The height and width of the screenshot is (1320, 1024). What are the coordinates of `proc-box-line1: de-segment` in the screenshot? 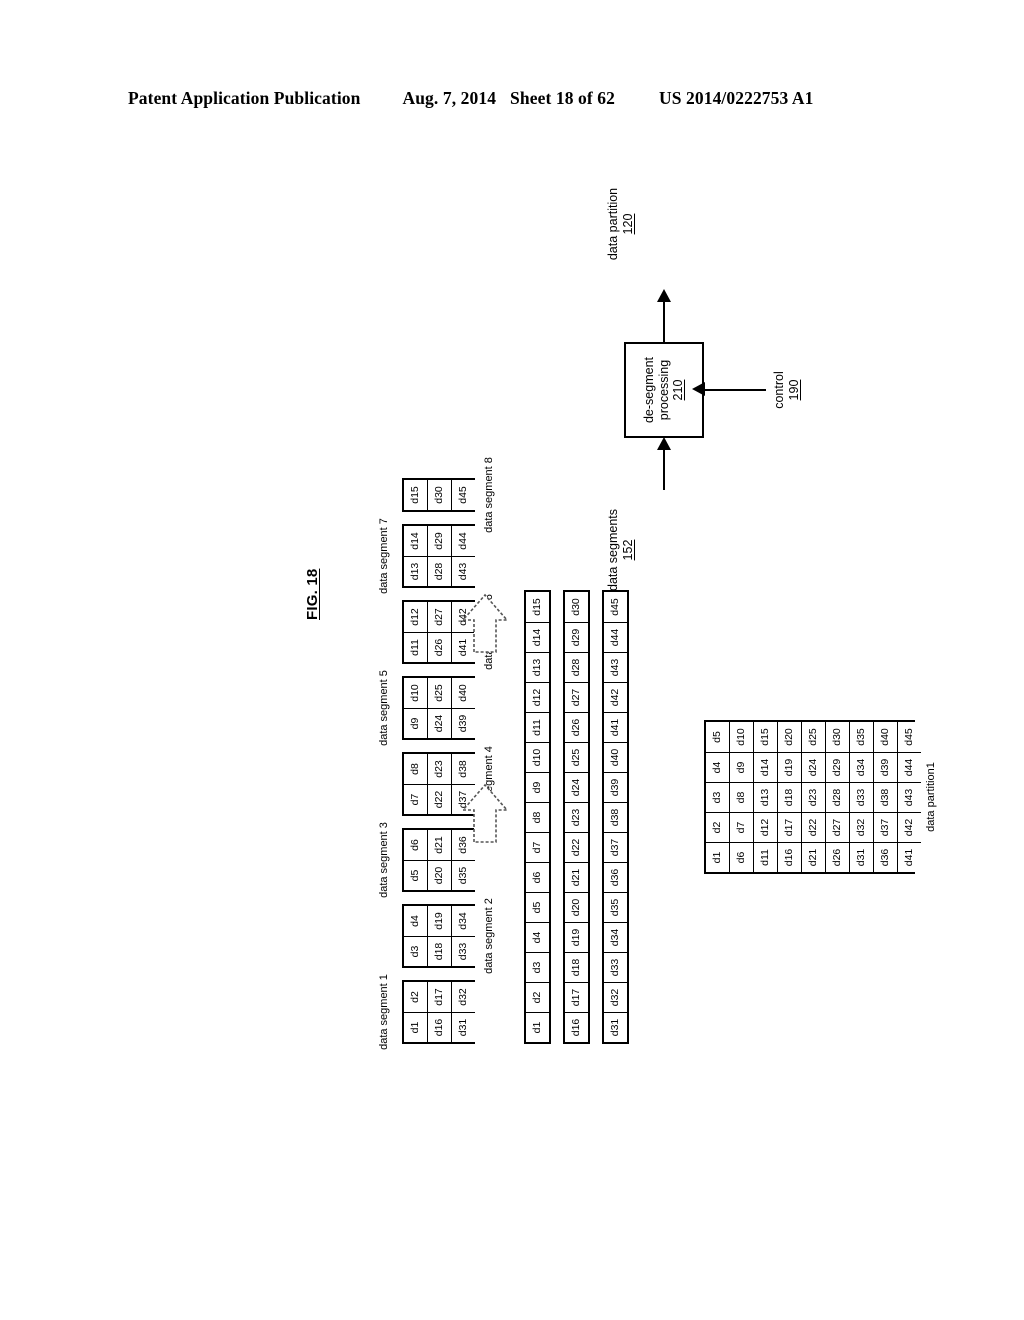 It's located at (649, 390).